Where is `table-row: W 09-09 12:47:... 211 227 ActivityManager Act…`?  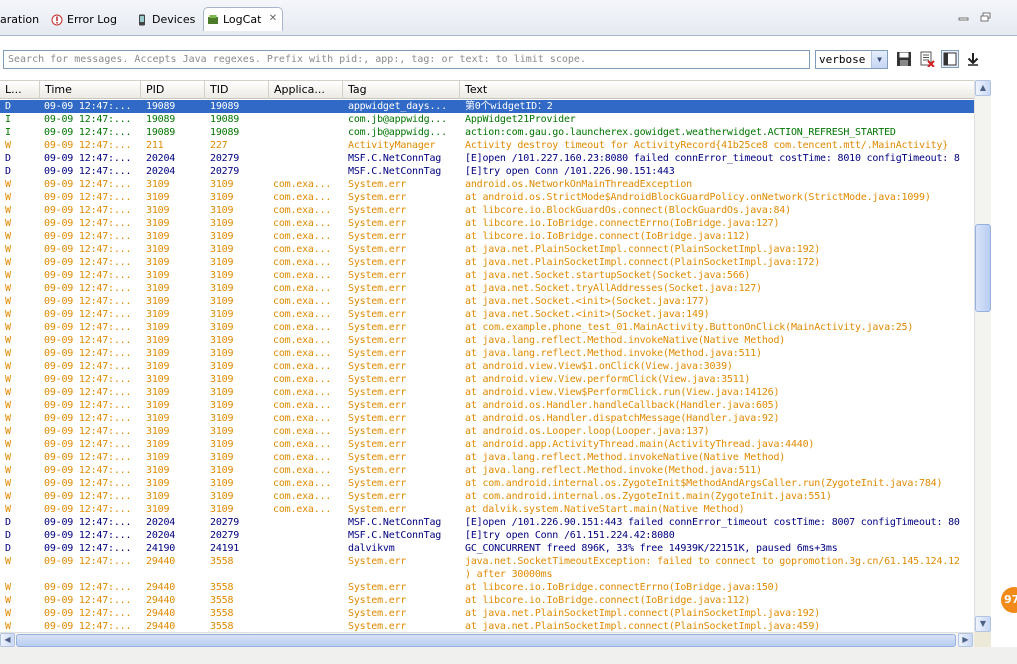 table-row: W 09-09 12:47:... 211 227 ActivityManager Act… is located at coordinates (487, 145).